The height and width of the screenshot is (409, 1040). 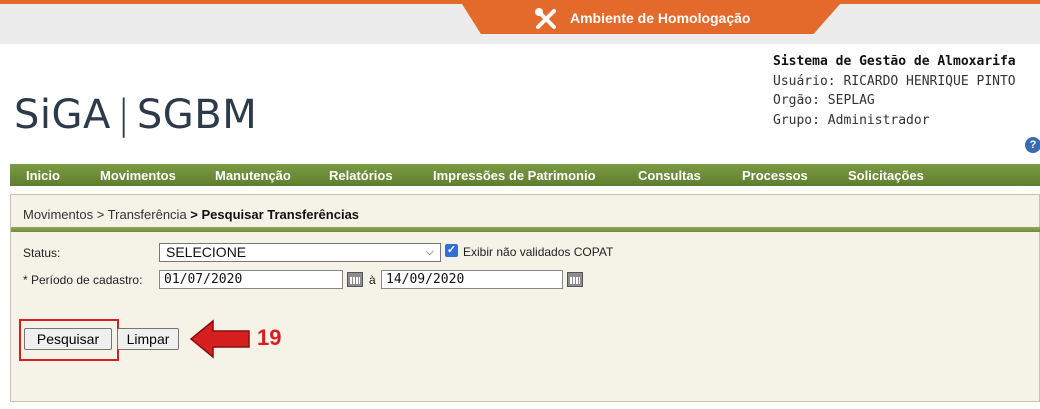 What do you see at coordinates (894, 61) in the screenshot?
I see `system-title: Sistema de Gestão de Almoxarifa` at bounding box center [894, 61].